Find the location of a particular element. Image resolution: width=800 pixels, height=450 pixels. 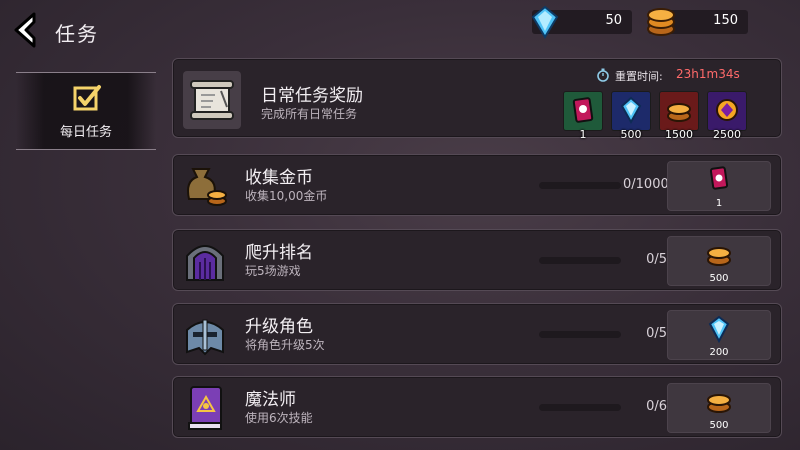

task-desc: 玩5场游戏 is located at coordinates (273, 271).